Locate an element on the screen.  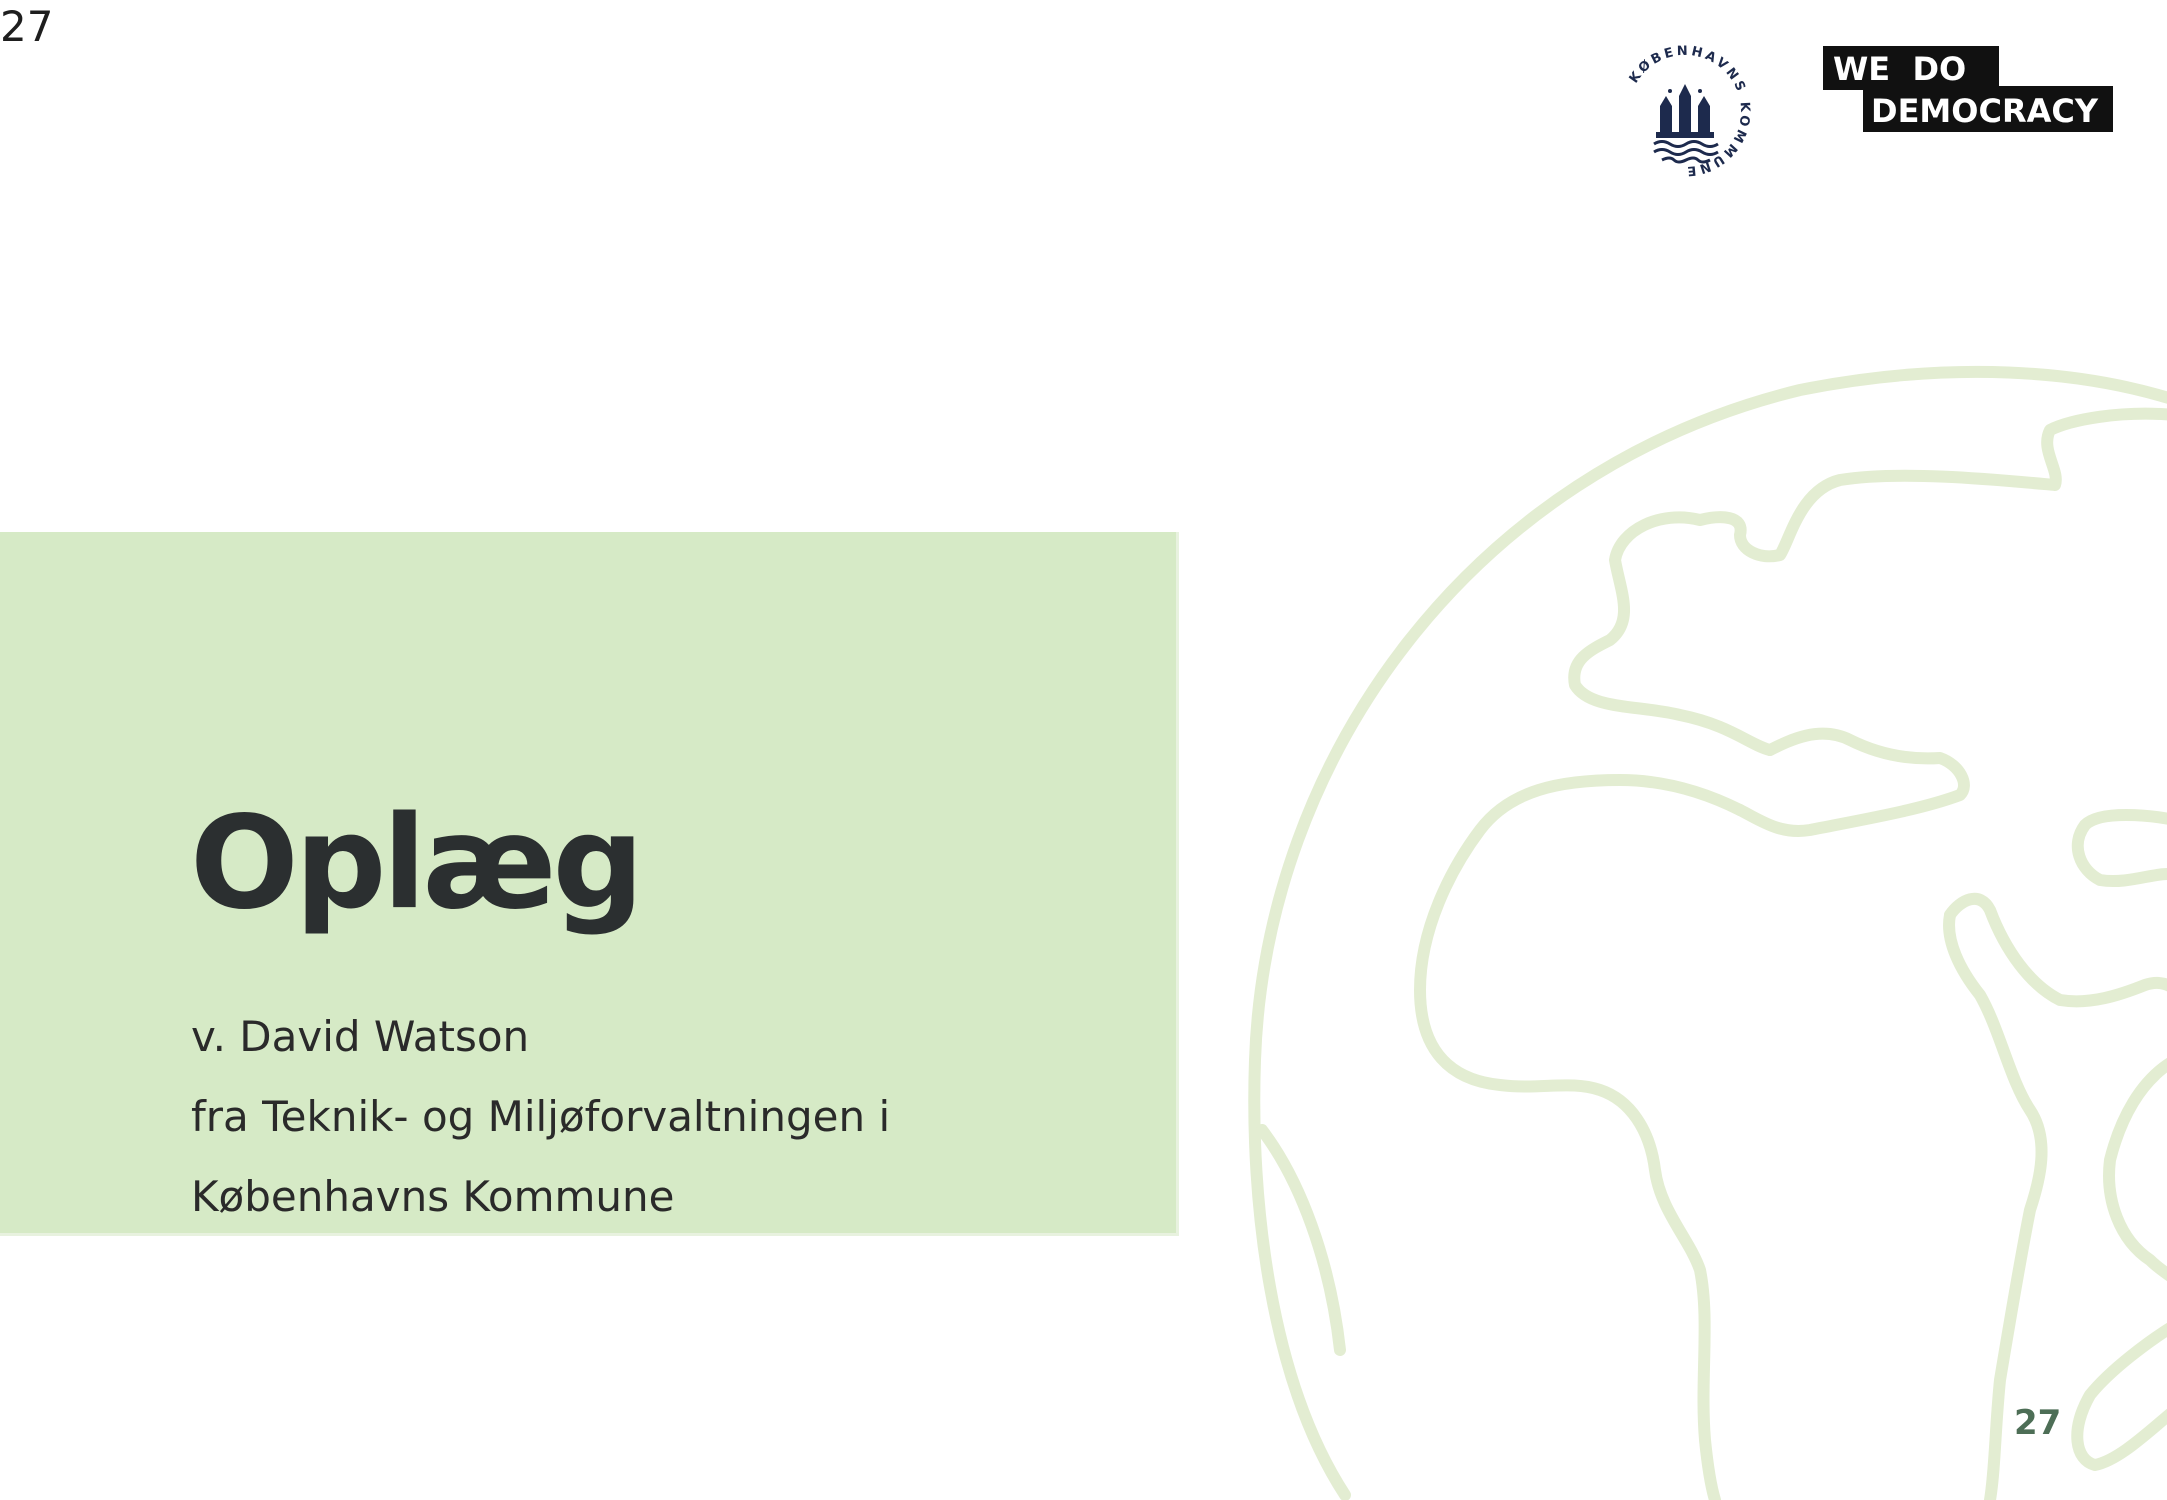
svg-text: WE DO is located at coordinates (1899, 69).